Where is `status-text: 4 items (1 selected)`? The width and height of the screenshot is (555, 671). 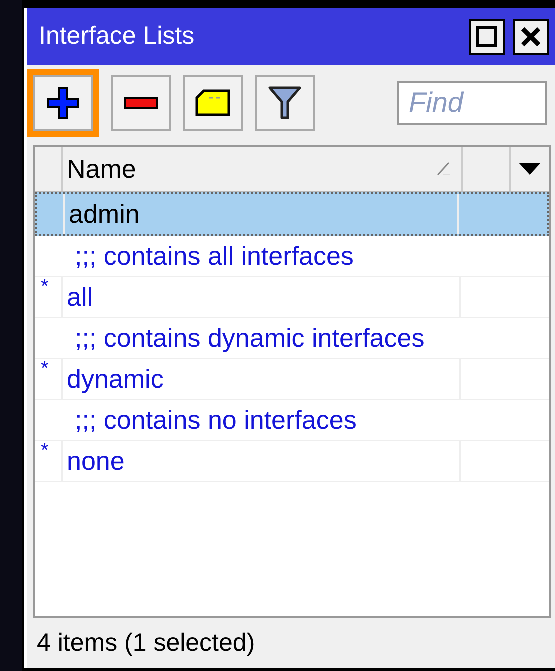
status-text: 4 items (1 selected) is located at coordinates (146, 643).